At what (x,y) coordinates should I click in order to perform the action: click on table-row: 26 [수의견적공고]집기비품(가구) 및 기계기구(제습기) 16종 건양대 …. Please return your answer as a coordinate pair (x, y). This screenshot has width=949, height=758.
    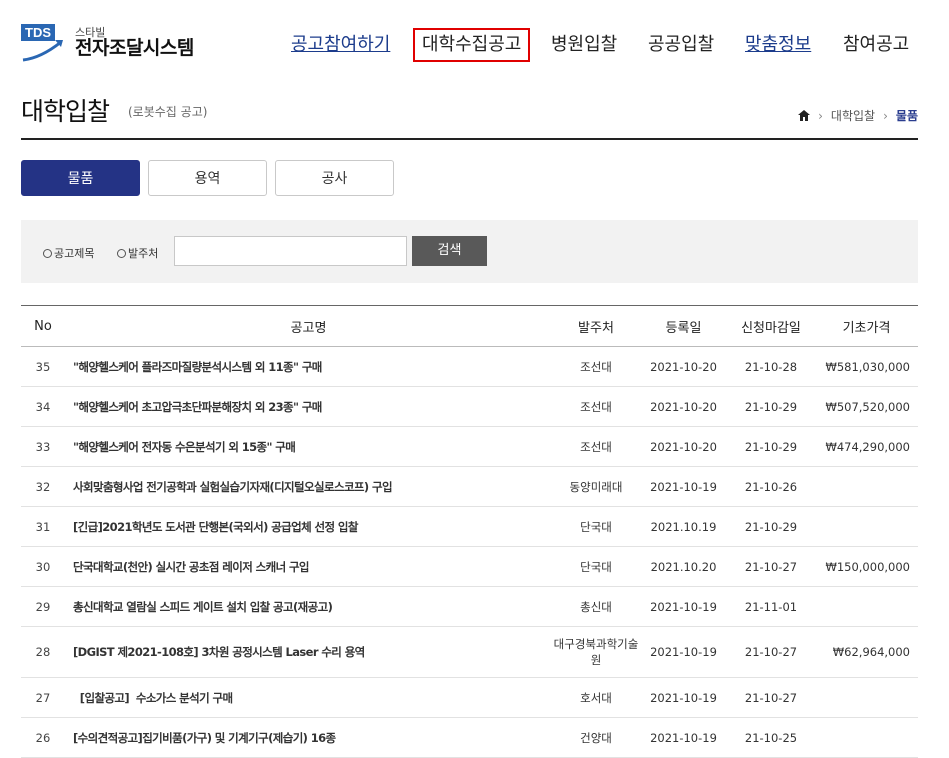
    Looking at the image, I should click on (469, 737).